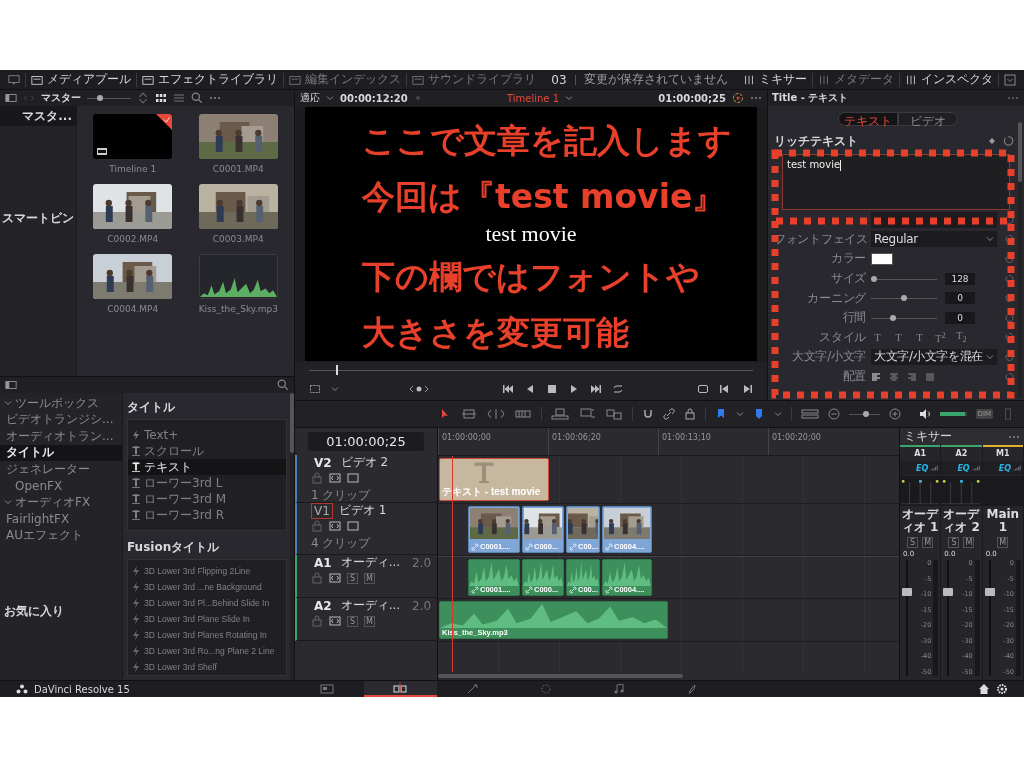 This screenshot has width=1024, height=768. What do you see at coordinates (61, 403) in the screenshot?
I see `tree-item: ツールボックス` at bounding box center [61, 403].